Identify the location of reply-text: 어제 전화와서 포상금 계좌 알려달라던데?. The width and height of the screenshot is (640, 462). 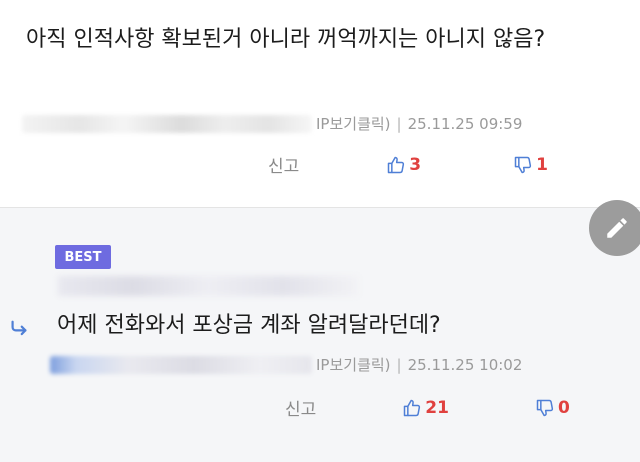
(249, 325).